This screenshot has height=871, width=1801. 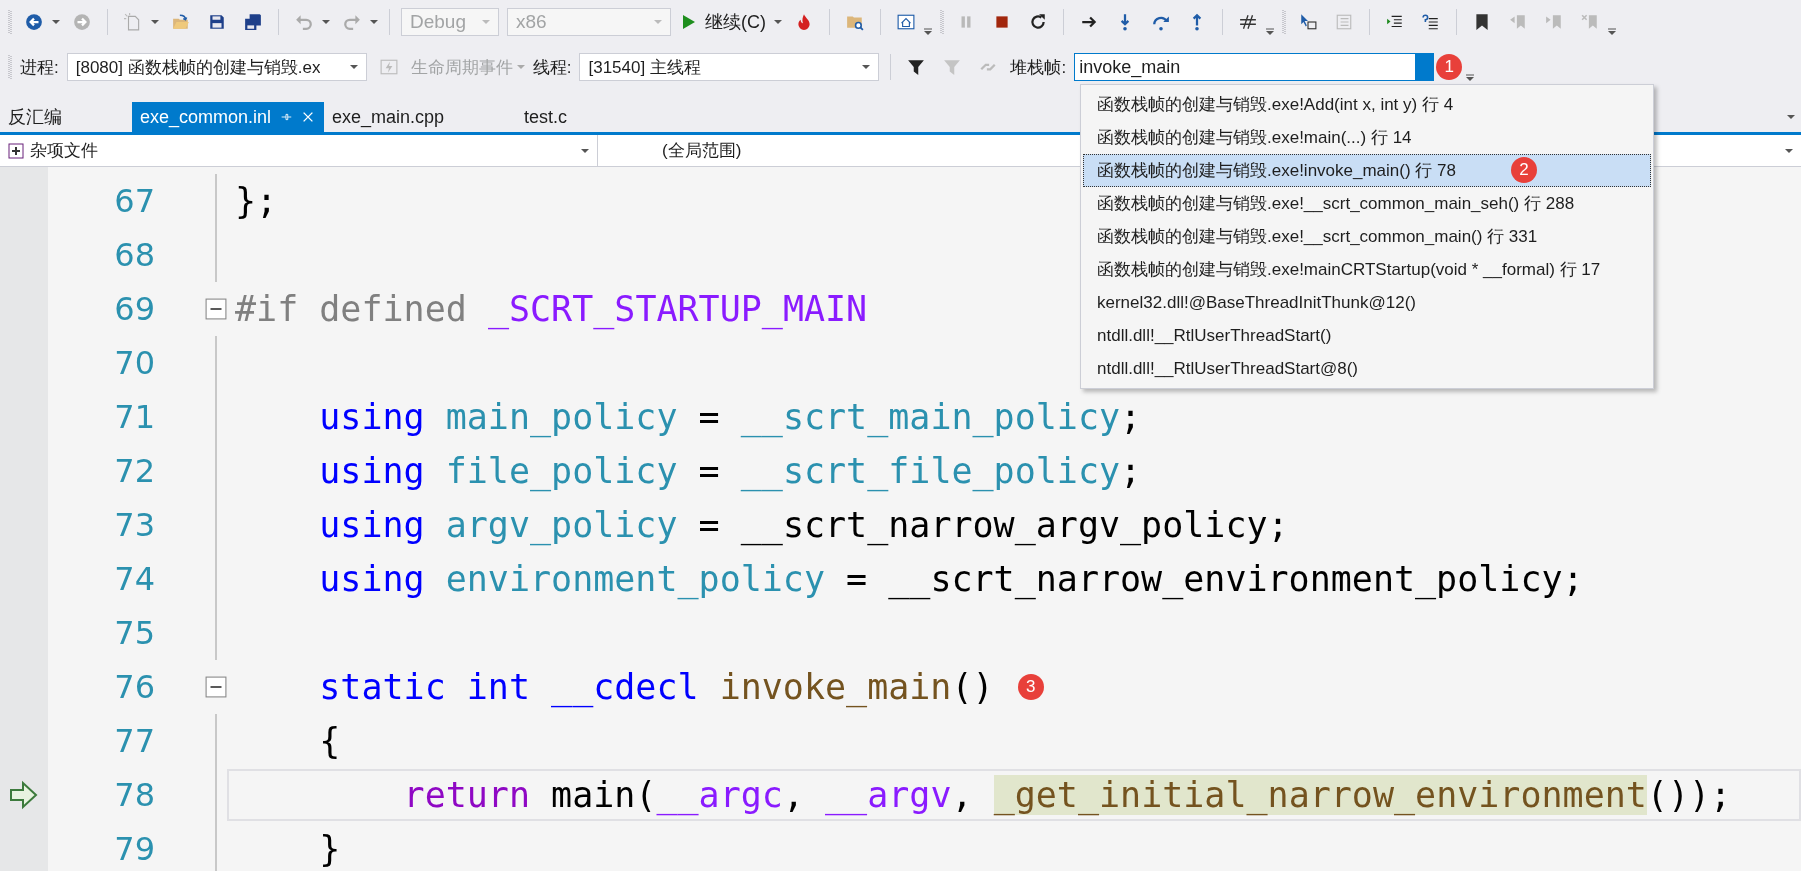 What do you see at coordinates (134, 687) in the screenshot?
I see `line-number: 76` at bounding box center [134, 687].